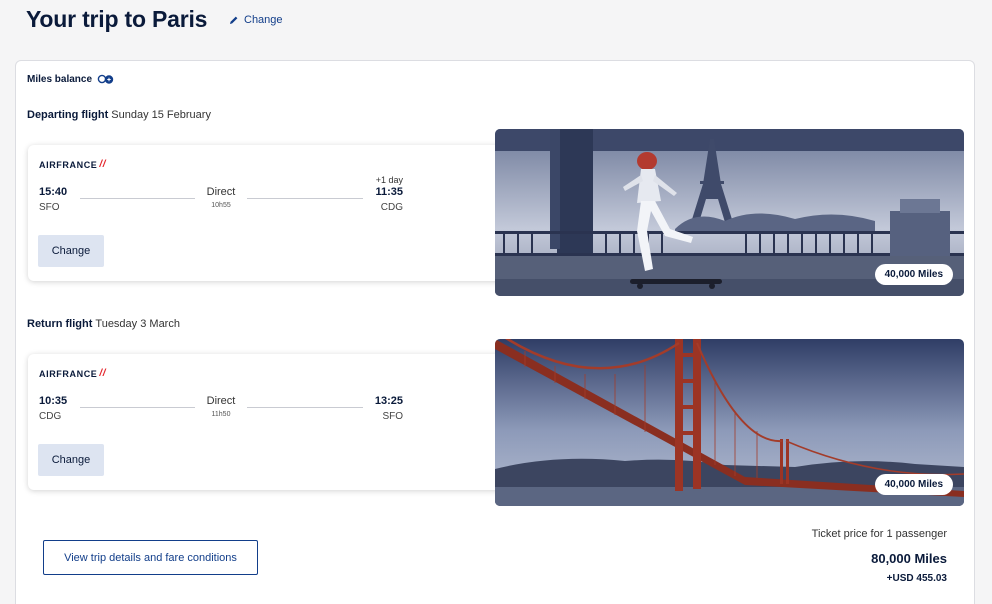  Describe the element at coordinates (117, 19) in the screenshot. I see `page-title: Your trip to Paris` at that location.